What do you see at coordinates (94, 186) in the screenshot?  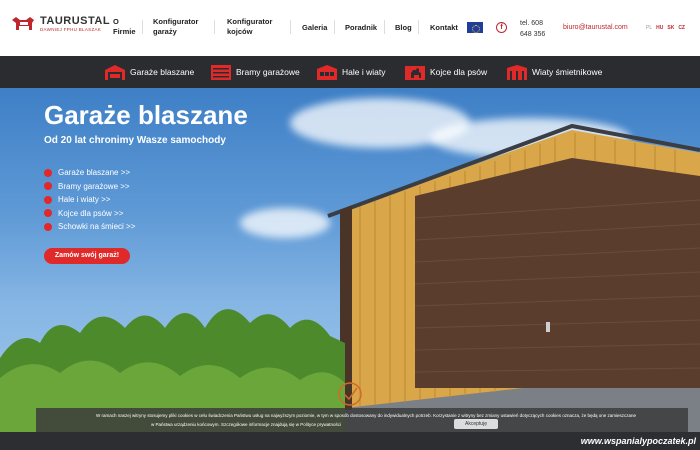 I see `hero-link-text: Bramy garażowe >>` at bounding box center [94, 186].